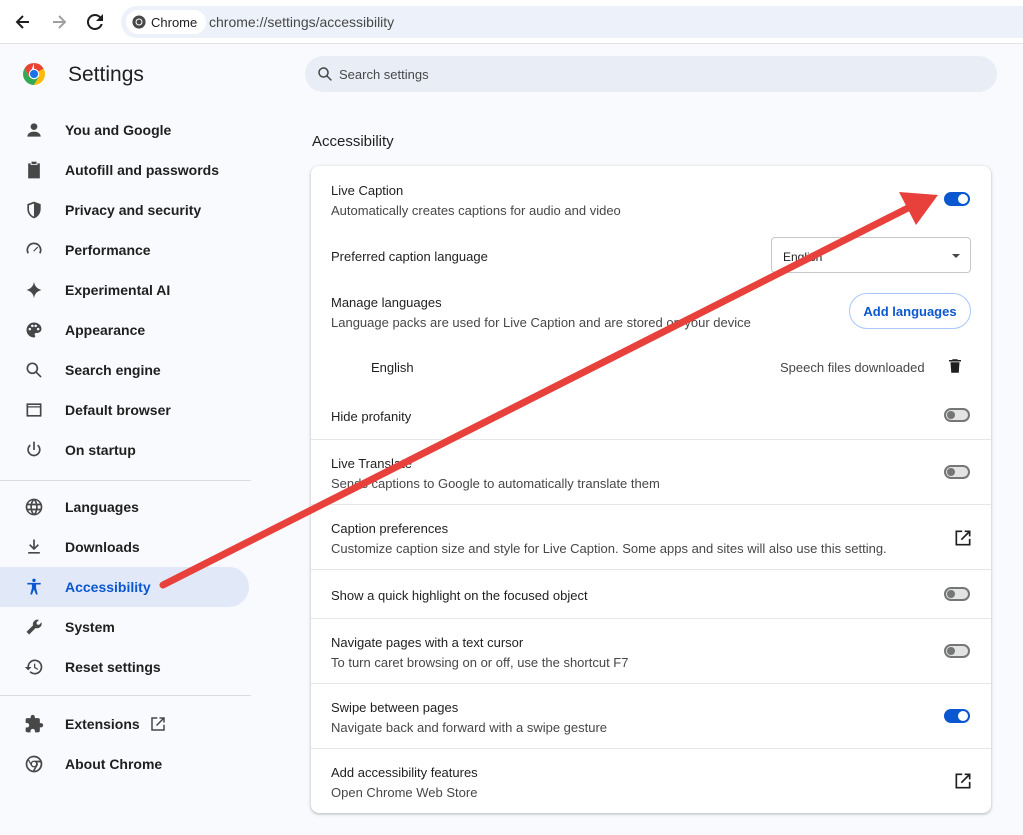  I want to click on sidebar-item-label: You and Google, so click(118, 130).